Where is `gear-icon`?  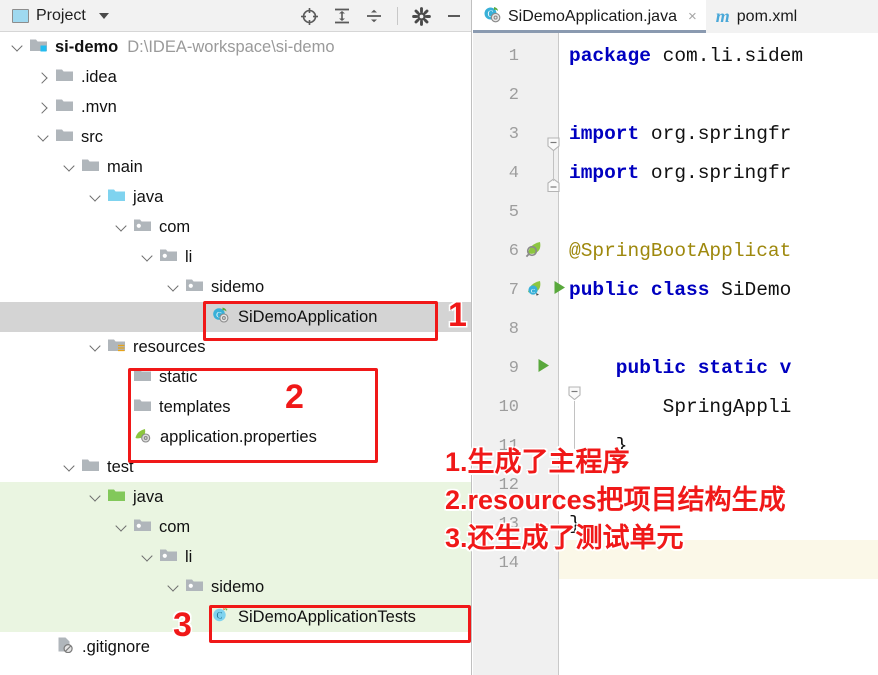 gear-icon is located at coordinates (421, 16).